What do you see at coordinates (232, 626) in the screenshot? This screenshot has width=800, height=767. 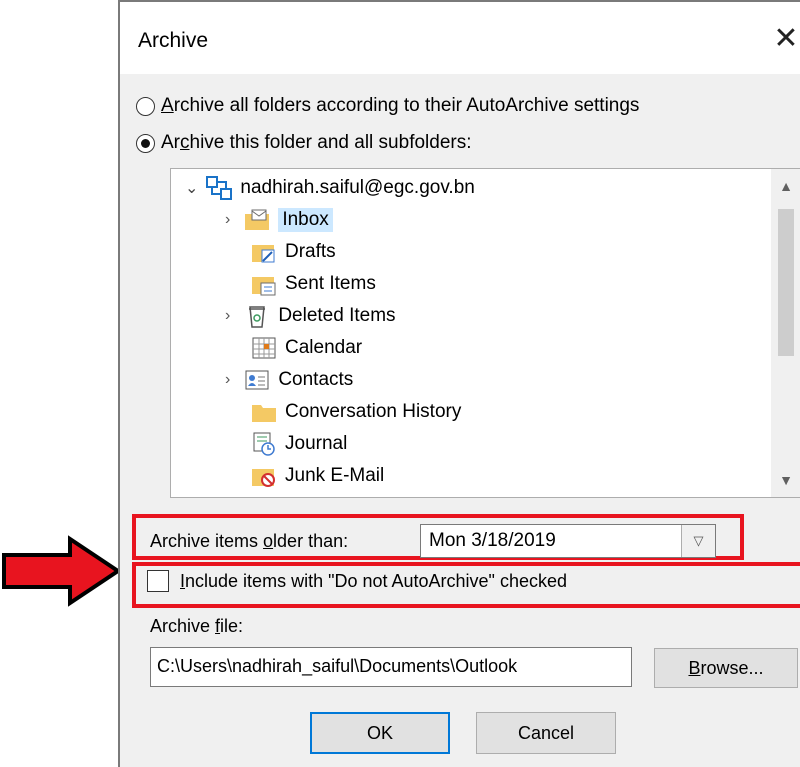 I see `archive-file-label-text: ile:` at bounding box center [232, 626].